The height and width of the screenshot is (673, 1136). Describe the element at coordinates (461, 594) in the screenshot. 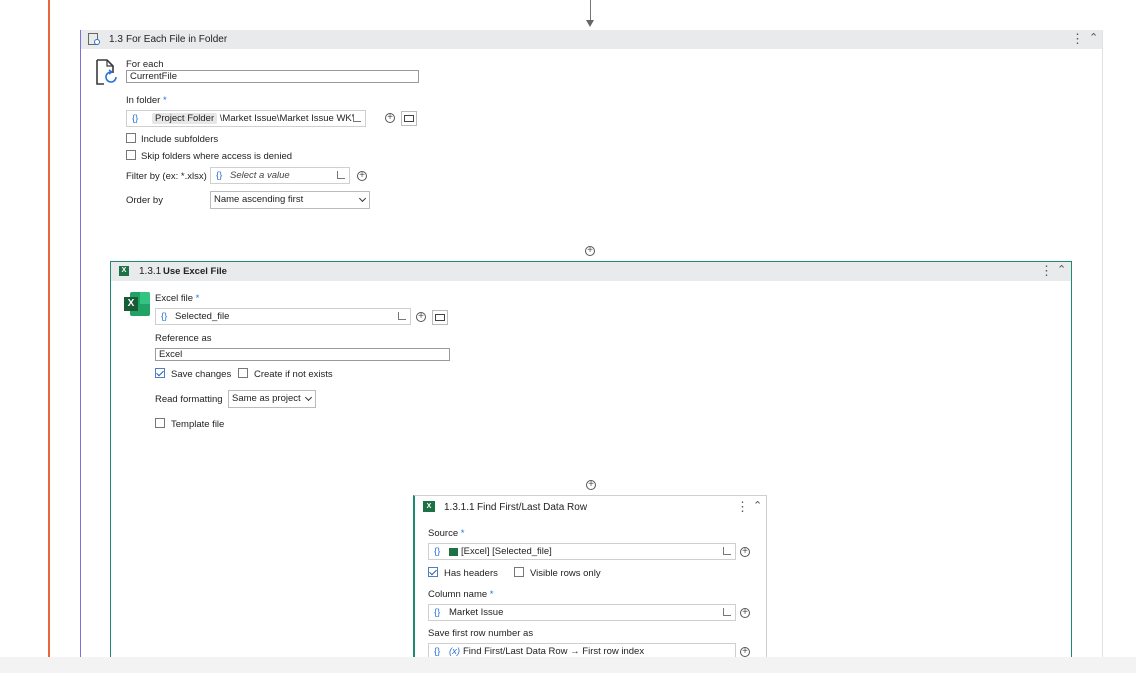

I see `column-name-label: Column name *` at that location.